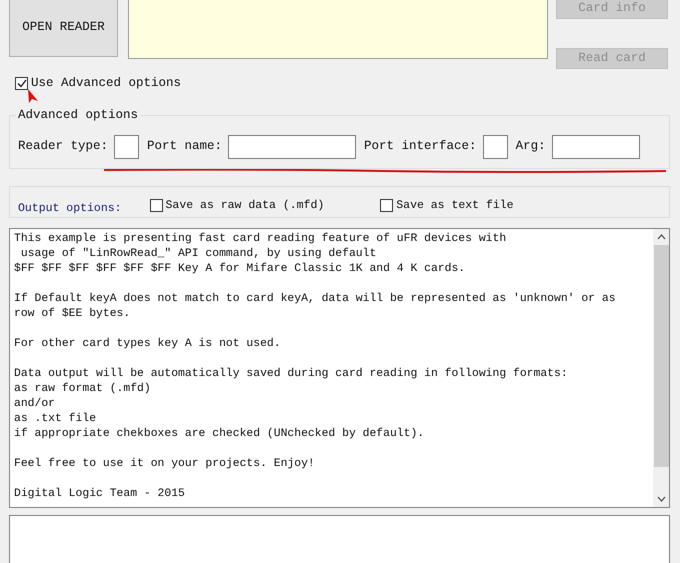 The width and height of the screenshot is (680, 563). What do you see at coordinates (455, 206) in the screenshot?
I see `checkbox-label: Save as text file` at bounding box center [455, 206].